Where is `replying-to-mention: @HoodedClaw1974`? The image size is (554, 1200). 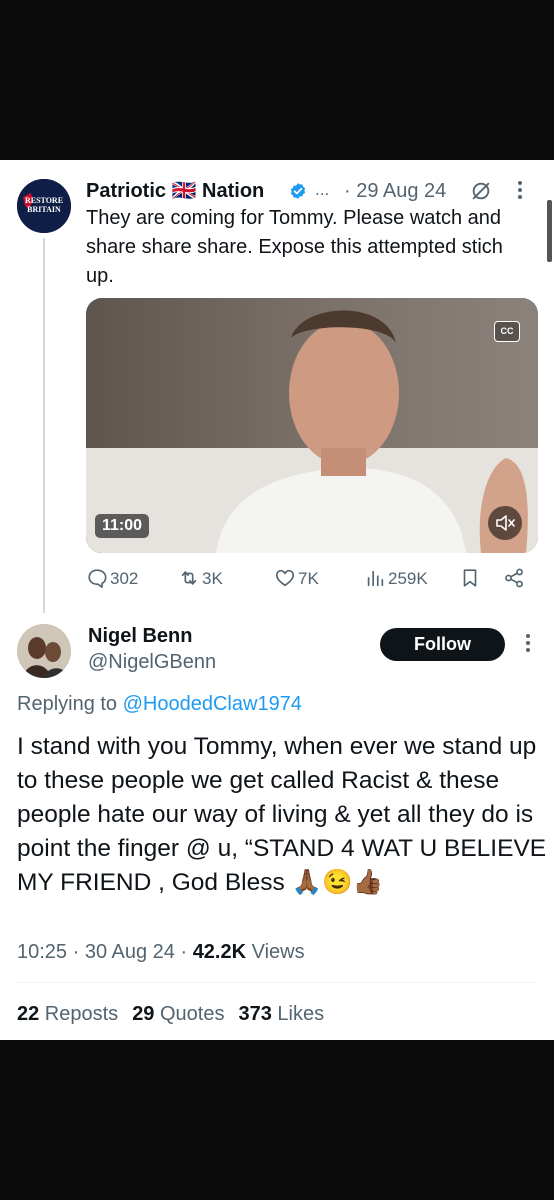
replying-to-mention: @HoodedClaw1974 is located at coordinates (212, 704).